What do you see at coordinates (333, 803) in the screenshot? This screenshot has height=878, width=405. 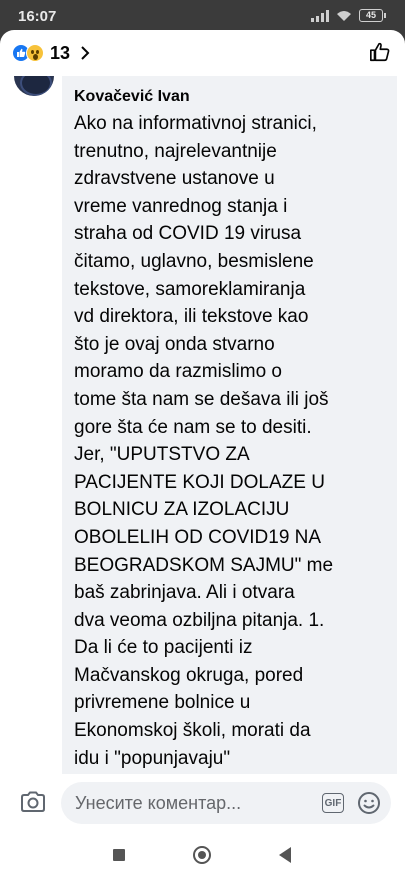 I see `gif-button: GIF` at bounding box center [333, 803].